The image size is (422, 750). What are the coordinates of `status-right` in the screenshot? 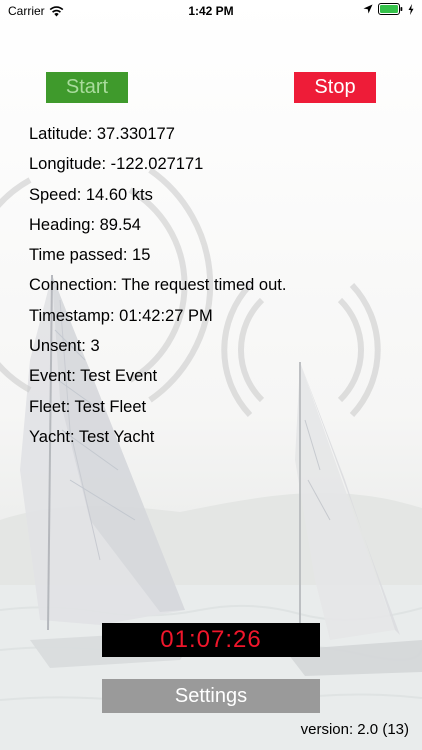 It's located at (388, 9).